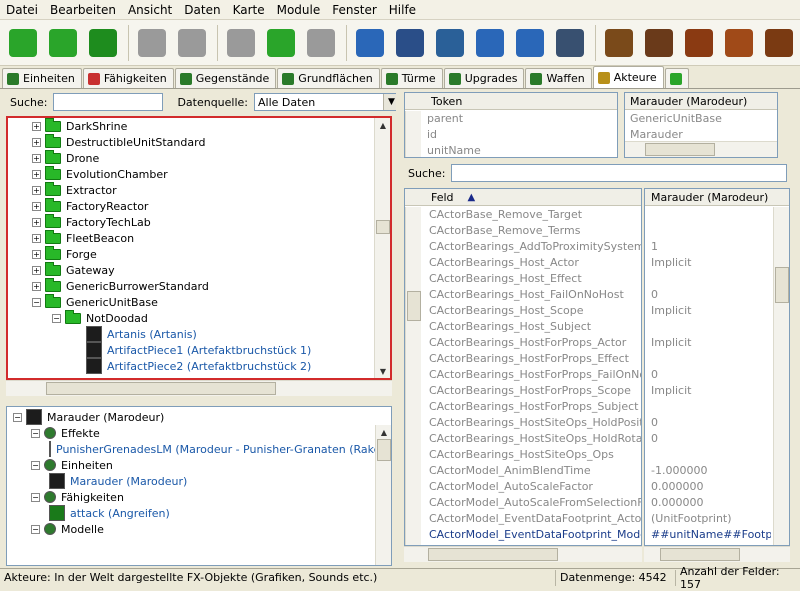  I want to click on grid-button, so click(659, 43).